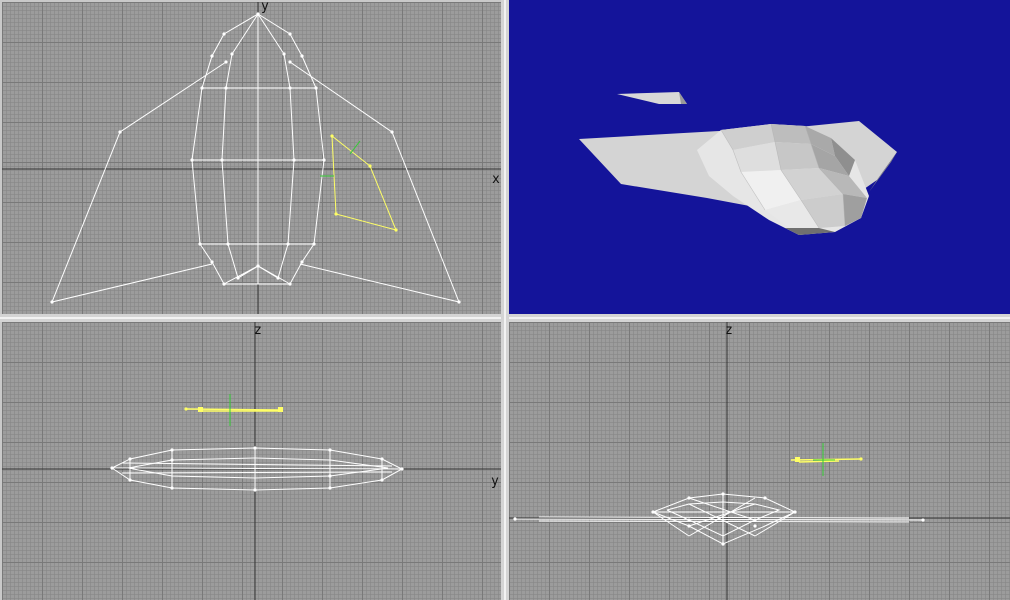 Image resolution: width=1010 pixels, height=600 pixels. I want to click on viewport-divider-vertical, so click(505, 300).